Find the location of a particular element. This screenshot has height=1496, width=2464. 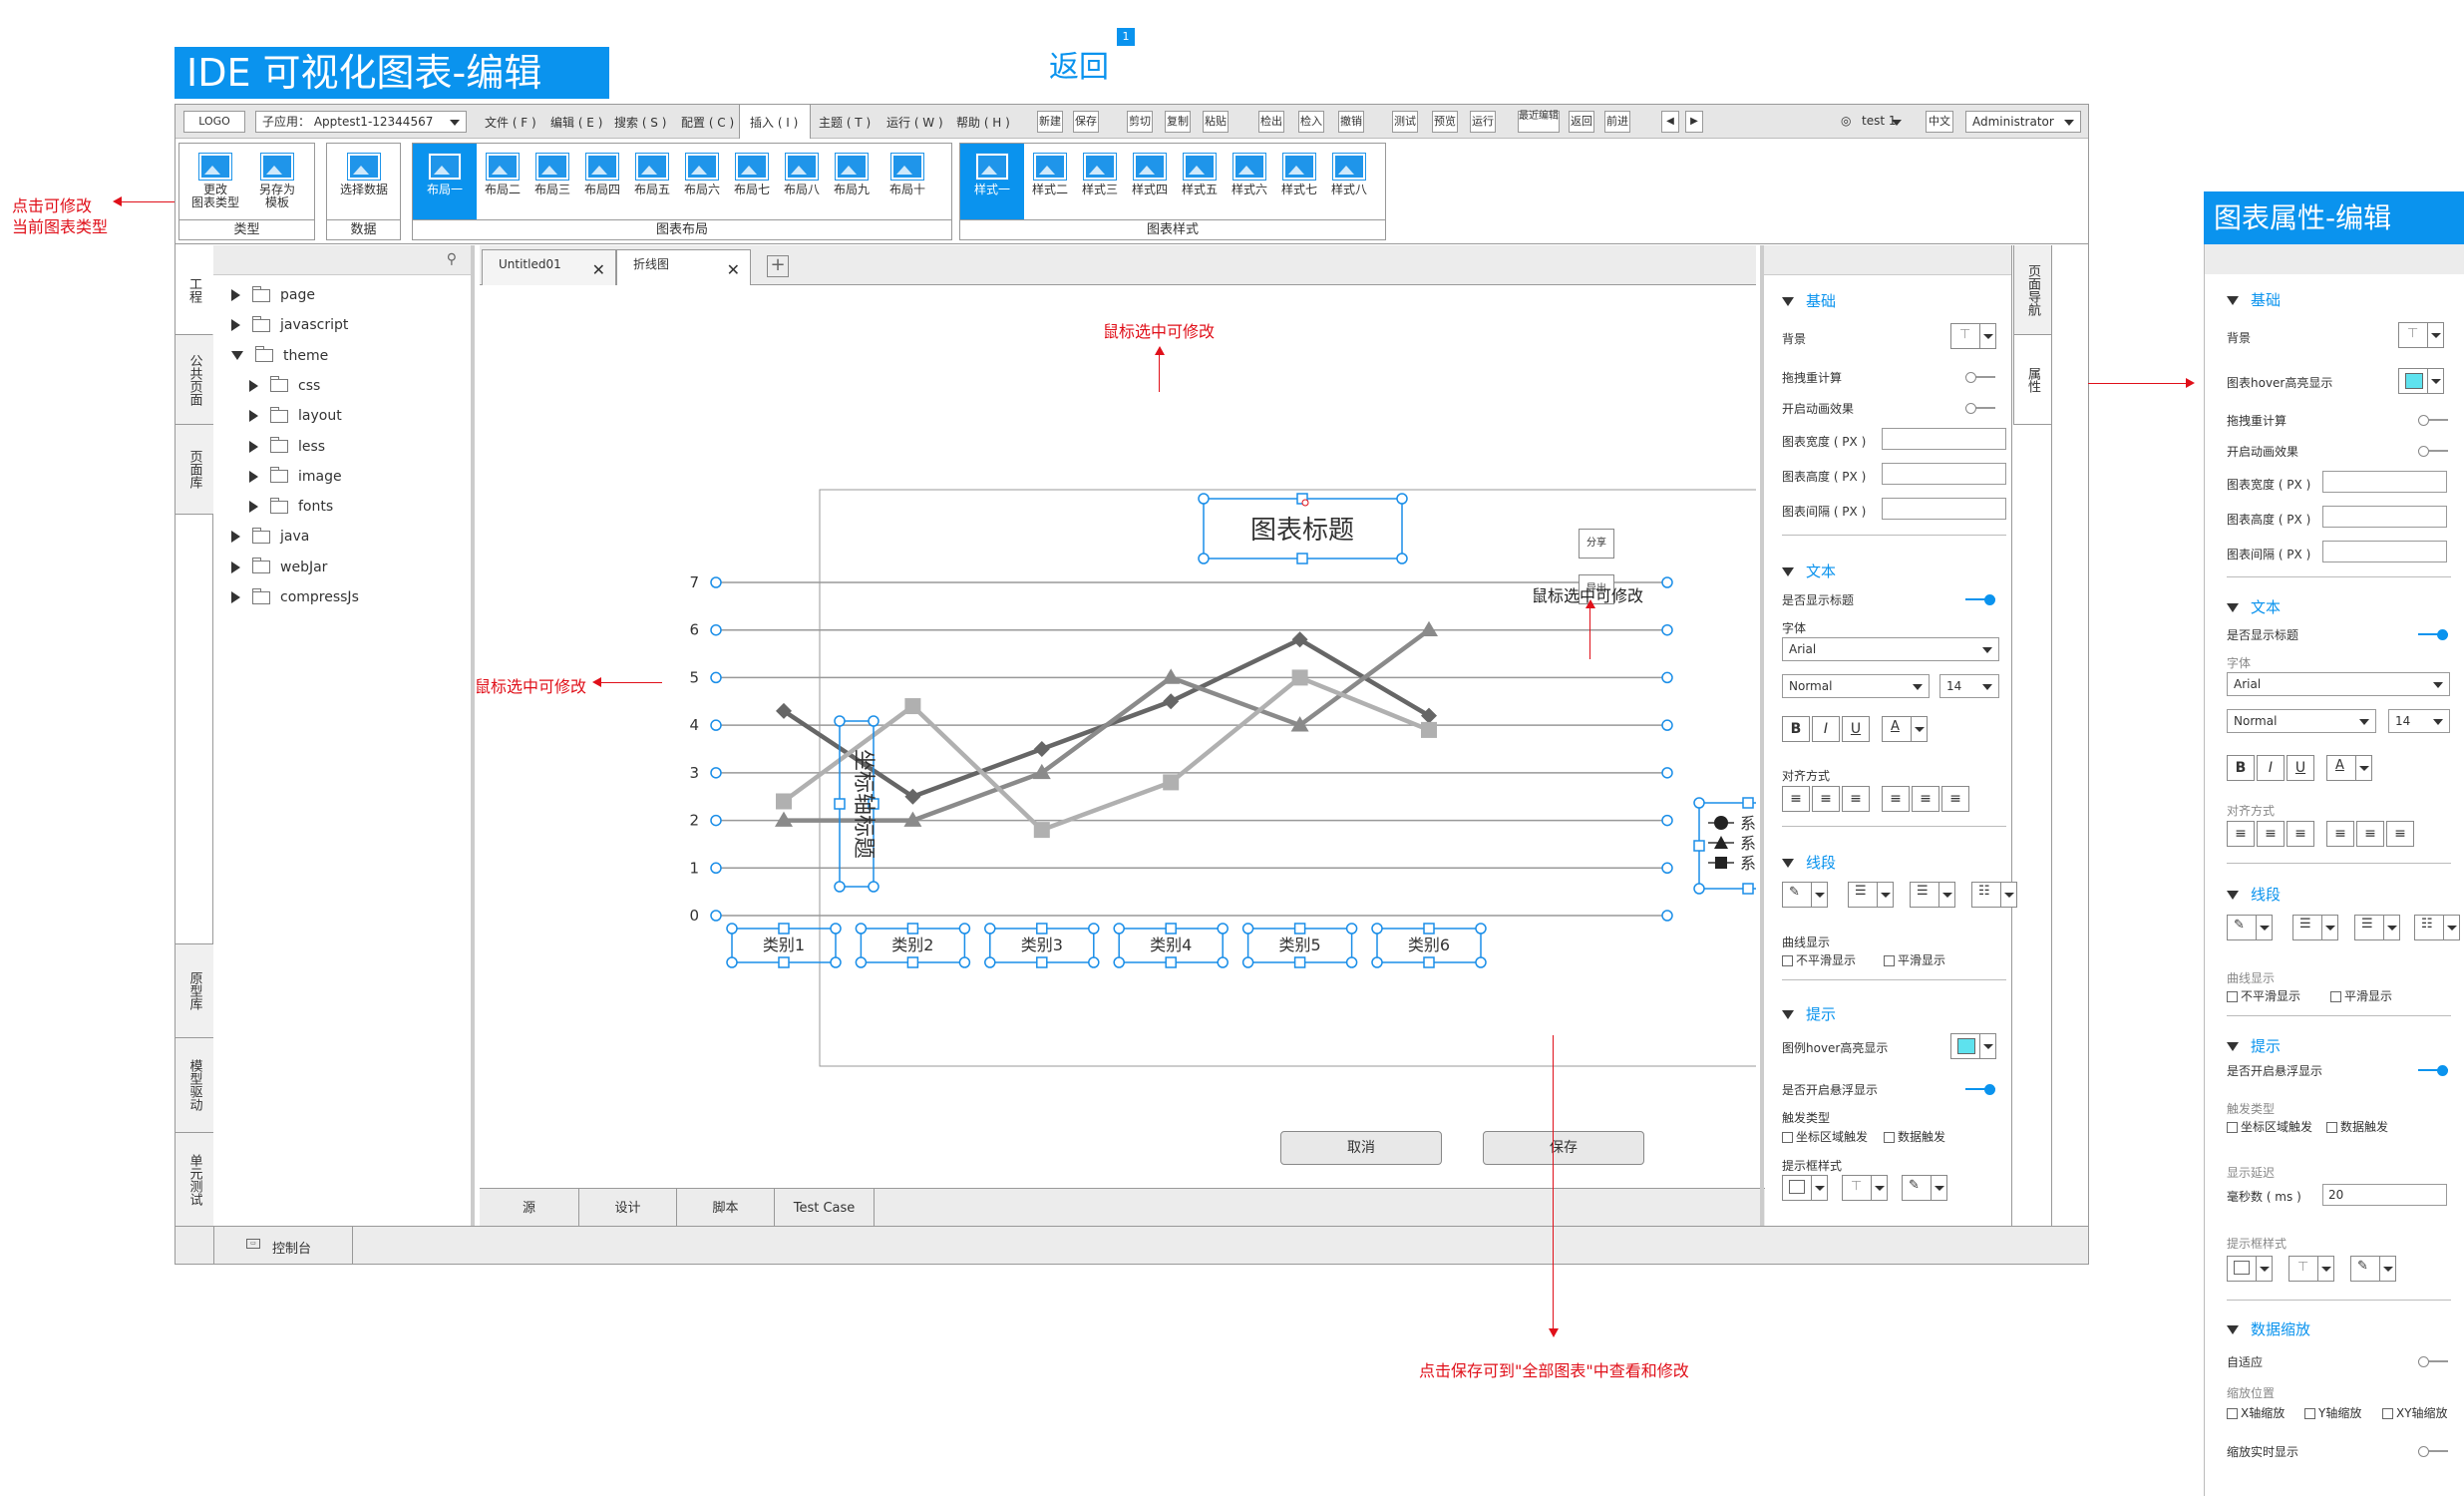

line-style-picker: ☰ is located at coordinates (1932, 895).